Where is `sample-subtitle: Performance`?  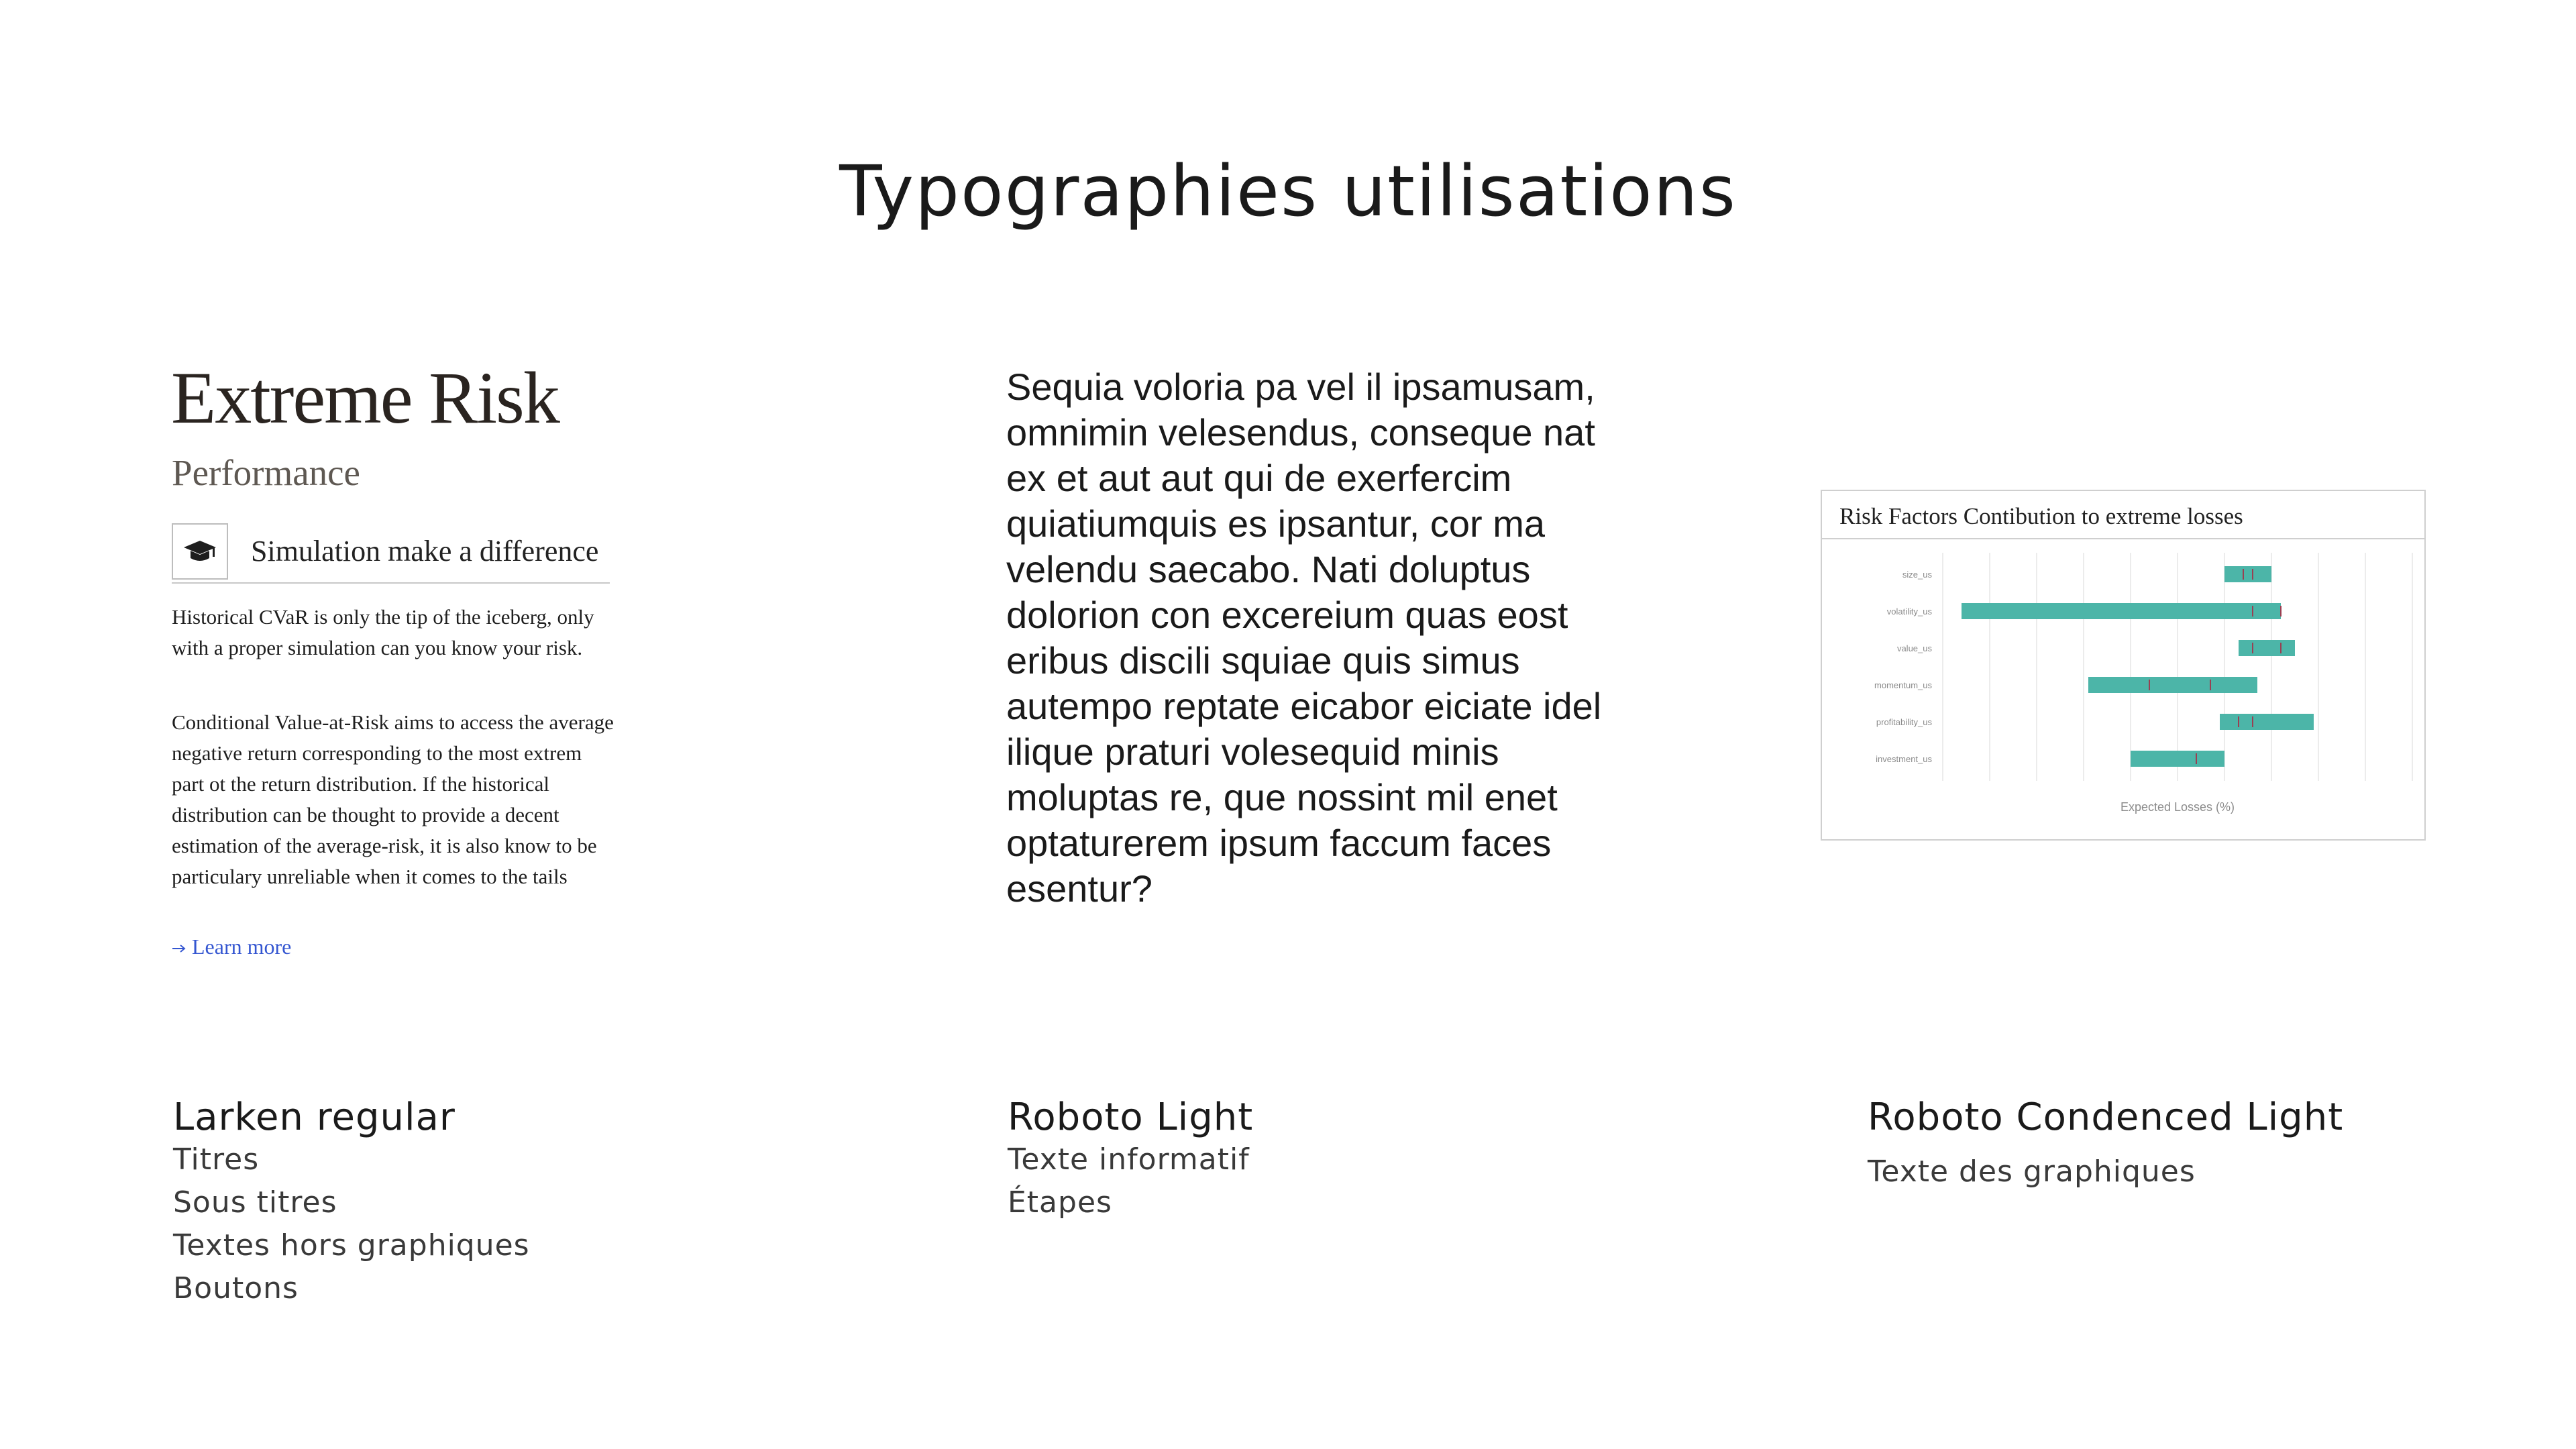 sample-subtitle: Performance is located at coordinates (266, 472).